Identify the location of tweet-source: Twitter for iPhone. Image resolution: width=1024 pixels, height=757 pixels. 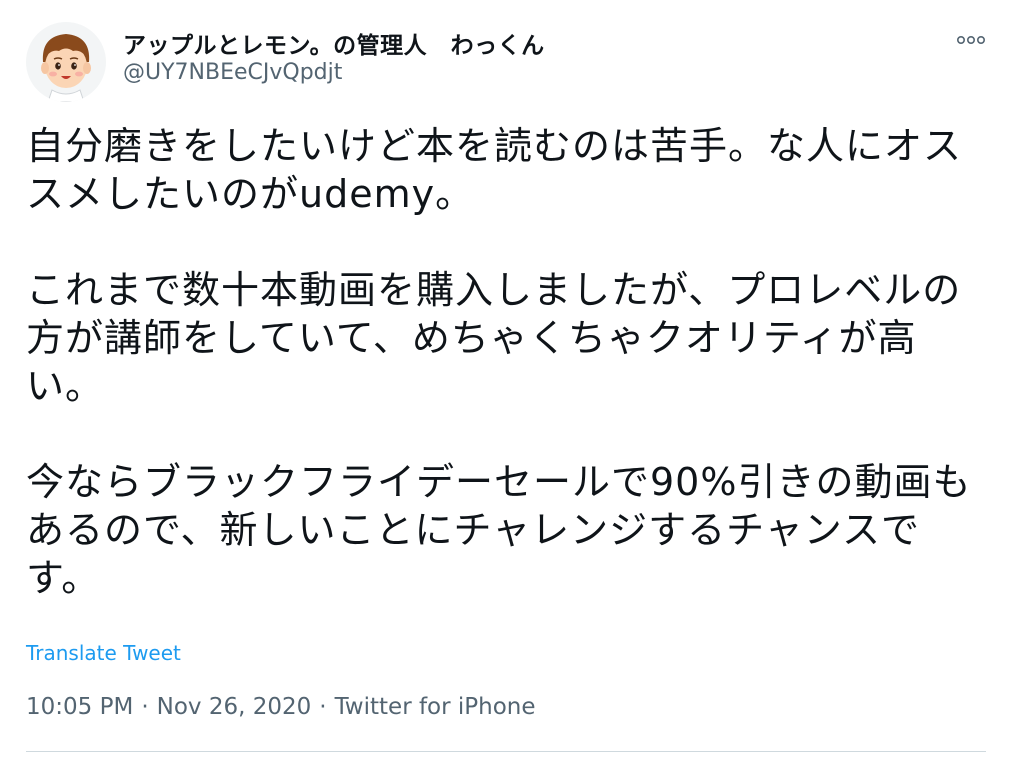
(435, 707).